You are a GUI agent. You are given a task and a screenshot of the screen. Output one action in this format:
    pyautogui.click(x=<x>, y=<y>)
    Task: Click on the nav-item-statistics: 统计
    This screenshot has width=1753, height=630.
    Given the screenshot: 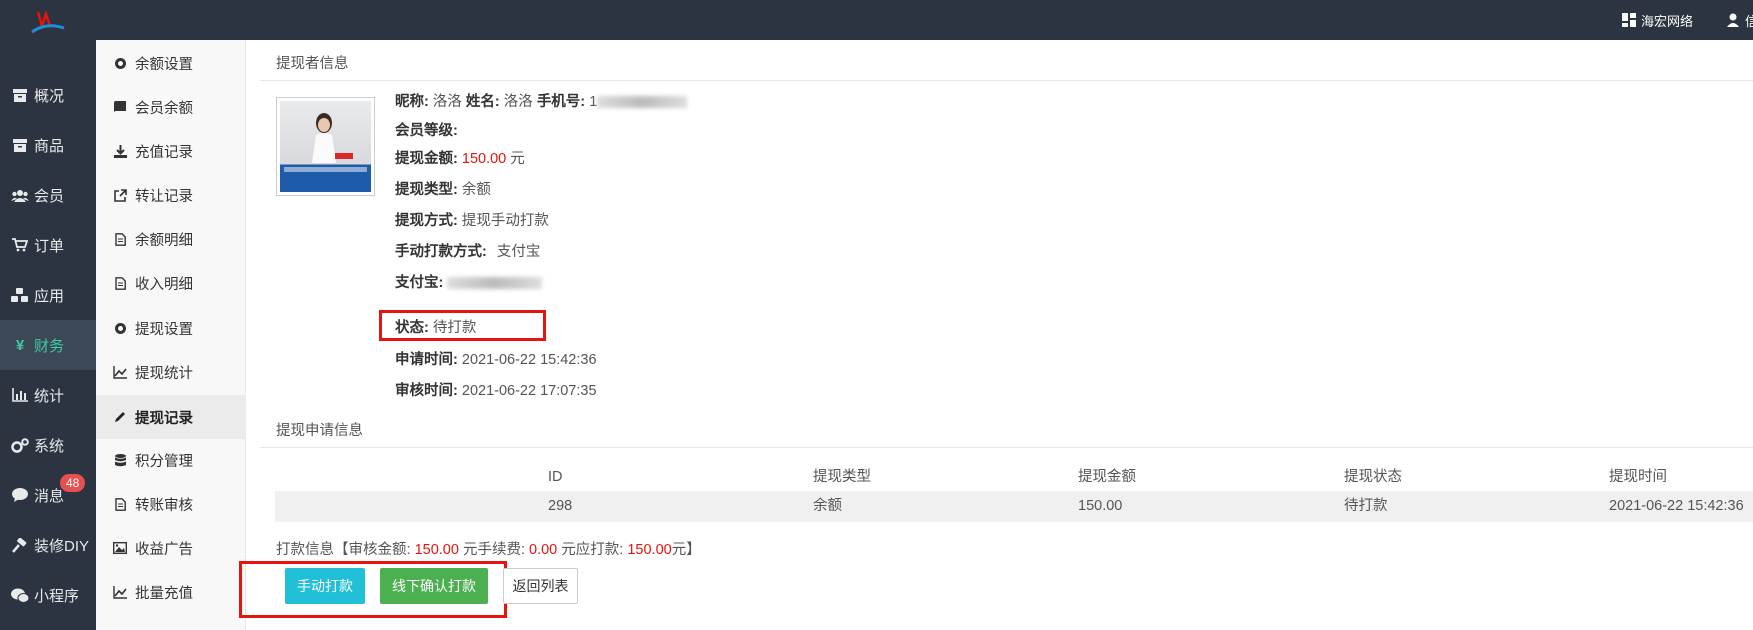 What is the action you would take?
    pyautogui.click(x=48, y=395)
    